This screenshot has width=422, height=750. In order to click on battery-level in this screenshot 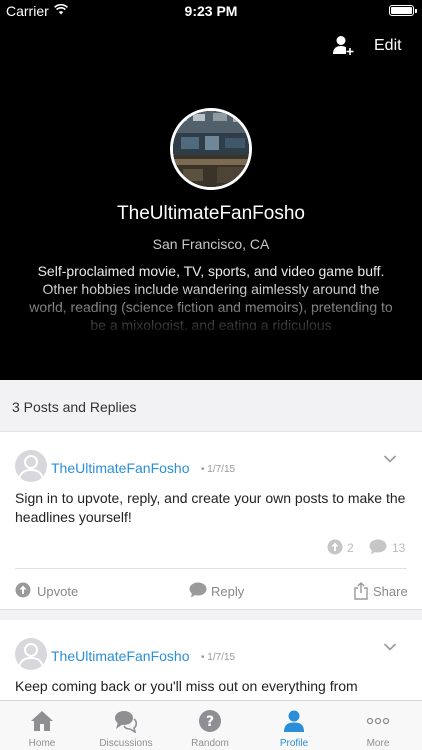, I will do `click(401, 10)`.